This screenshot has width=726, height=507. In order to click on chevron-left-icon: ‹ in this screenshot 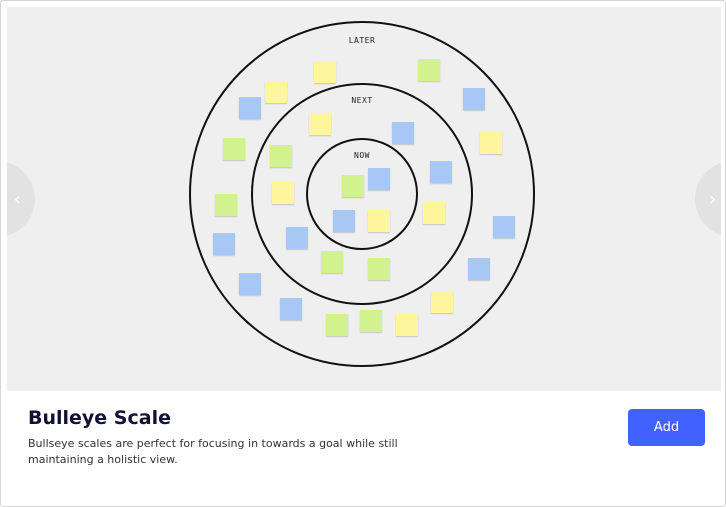, I will do `click(17, 199)`.